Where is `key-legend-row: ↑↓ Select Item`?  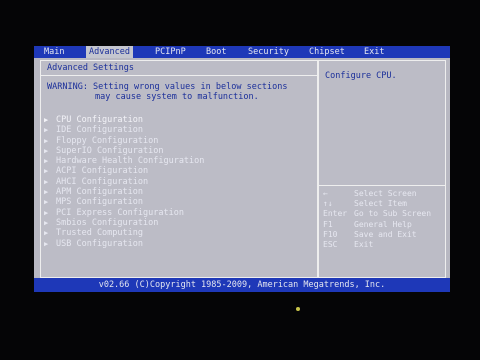
key-legend-row: ↑↓ Select Item is located at coordinates (377, 204).